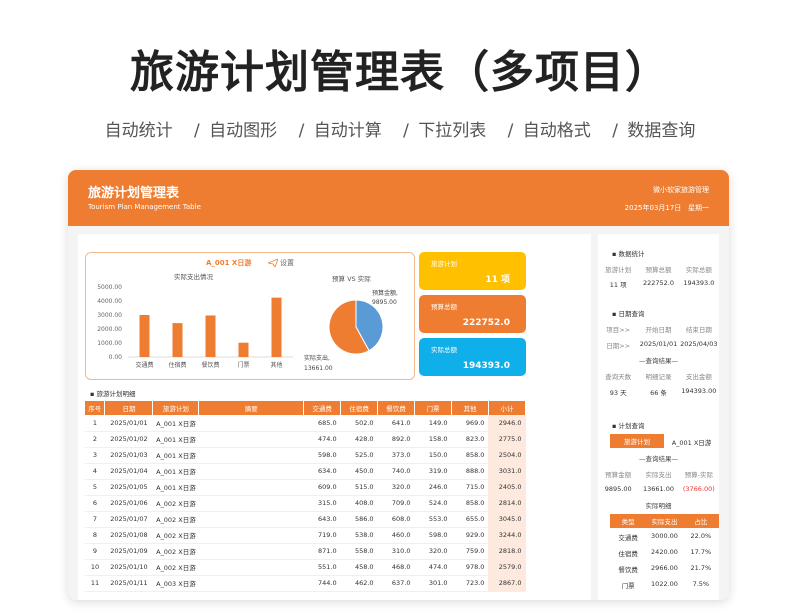  Describe the element at coordinates (470, 567) in the screenshot. I see `table-cell: 978.0` at that location.